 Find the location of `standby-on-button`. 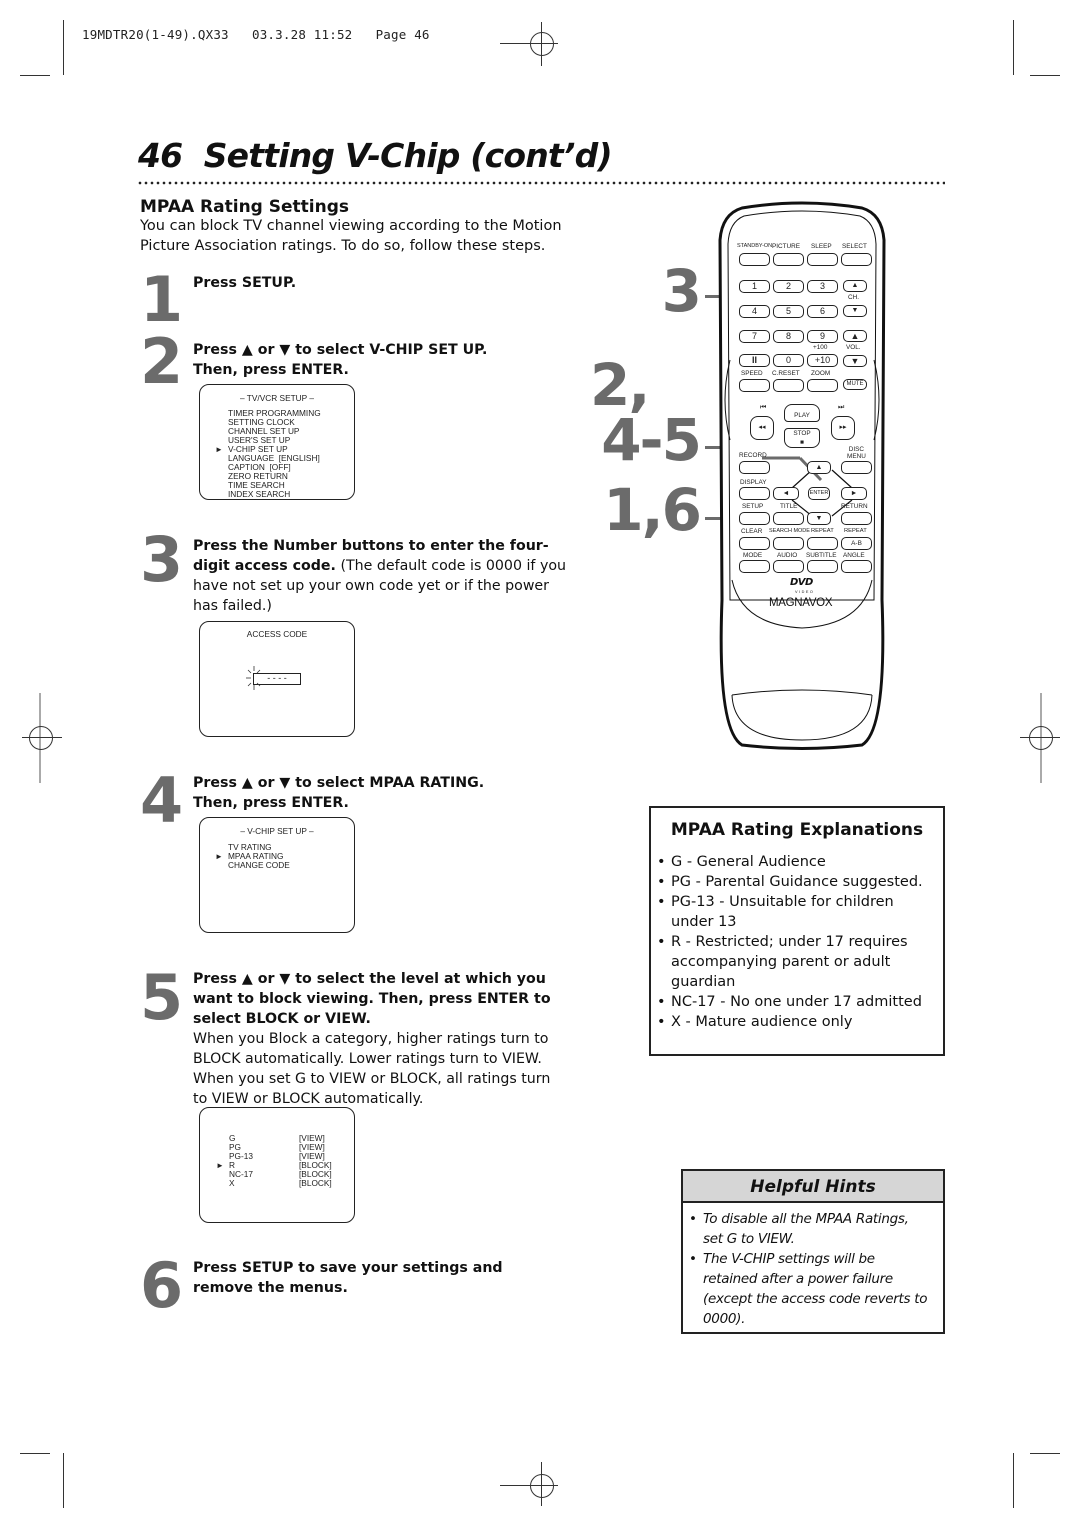

standby-on-button is located at coordinates (754, 259).